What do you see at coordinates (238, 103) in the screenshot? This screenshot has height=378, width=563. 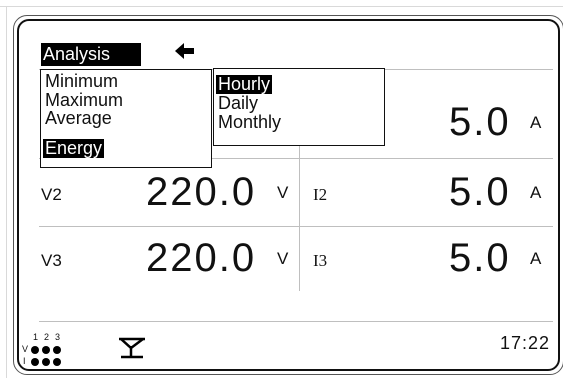 I see `submenu-item-daily: Daily` at bounding box center [238, 103].